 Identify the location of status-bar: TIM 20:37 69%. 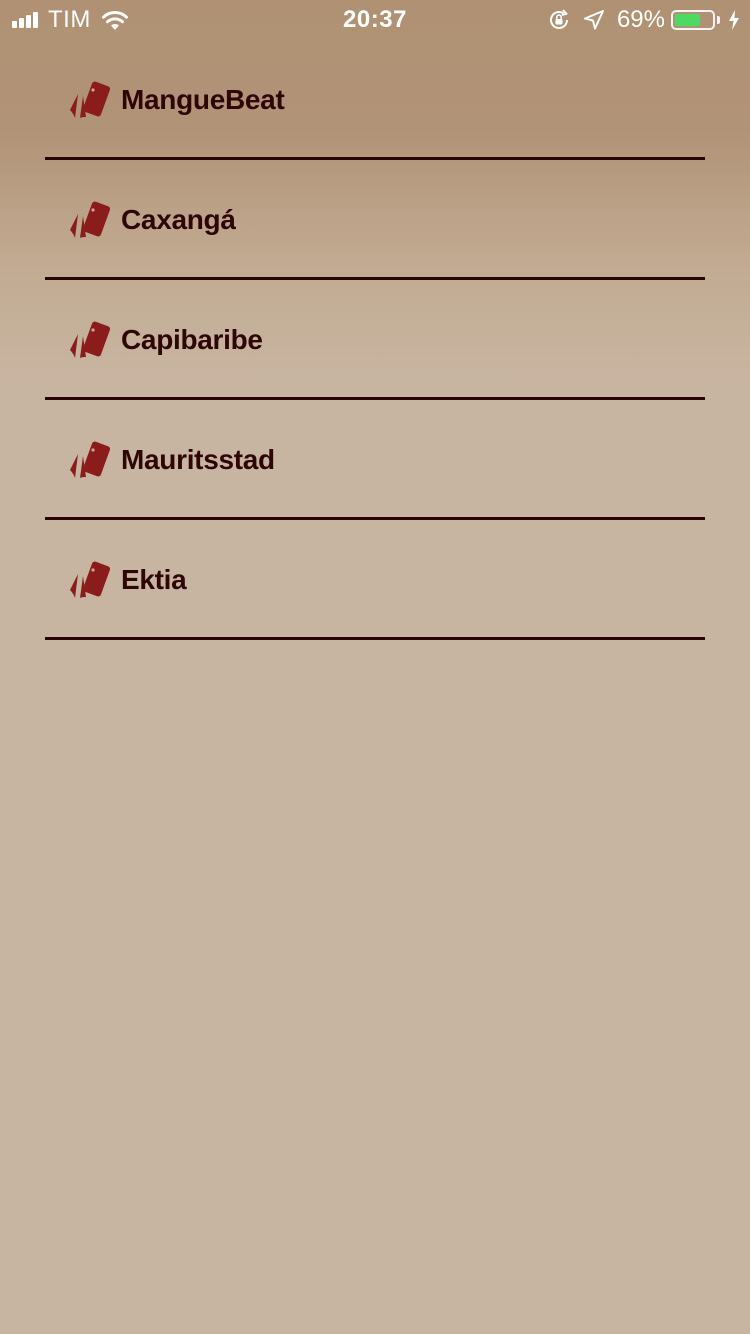
(375, 20).